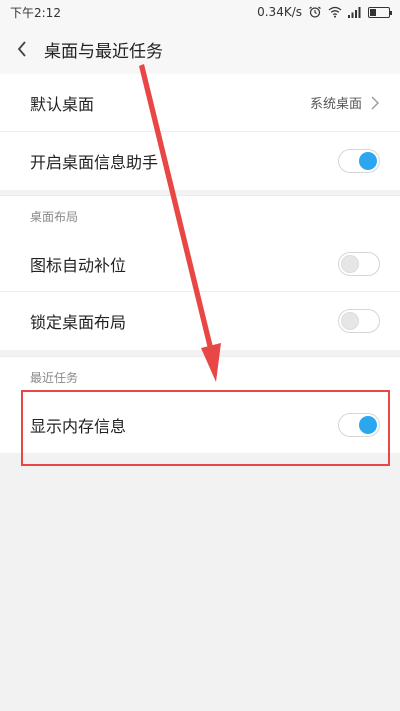 Image resolution: width=400 pixels, height=711 pixels. Describe the element at coordinates (380, 12) in the screenshot. I see `battery-icon` at that location.